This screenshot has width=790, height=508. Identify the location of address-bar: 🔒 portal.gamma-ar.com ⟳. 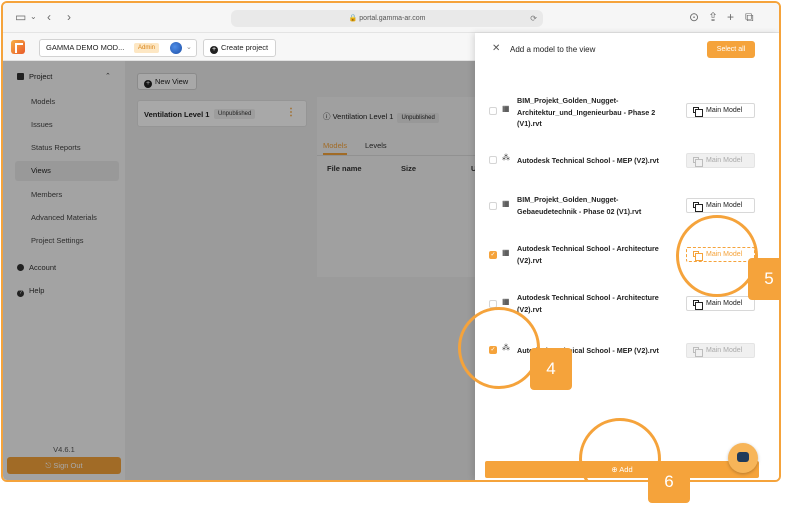
(387, 18).